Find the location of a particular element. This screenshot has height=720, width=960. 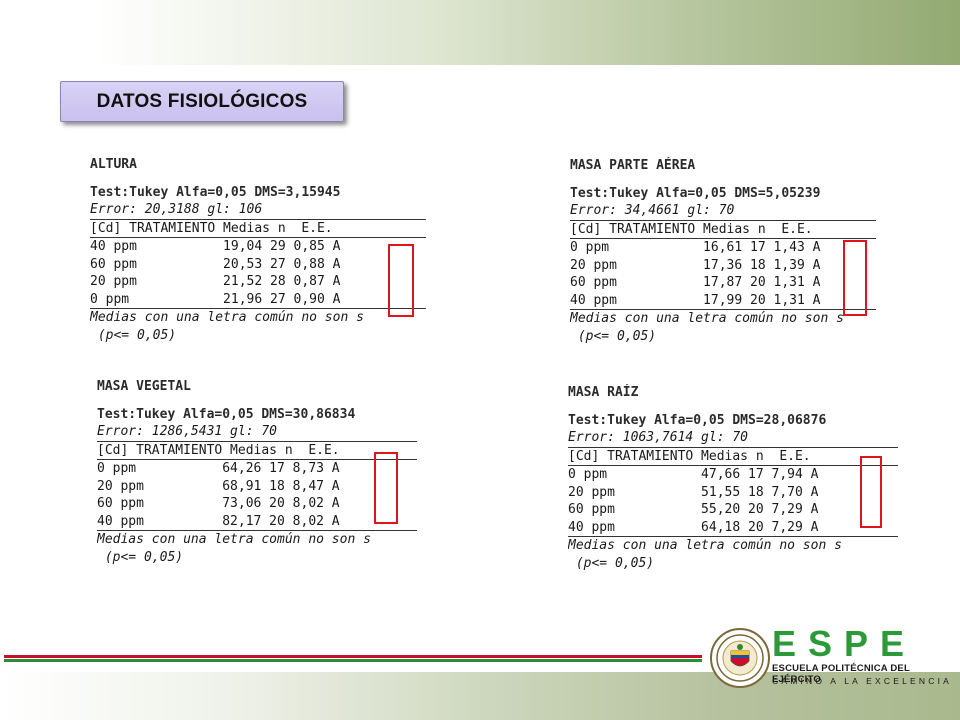

table-row: 40 ppm 82,17 20 8,02 A is located at coordinates (257, 522).